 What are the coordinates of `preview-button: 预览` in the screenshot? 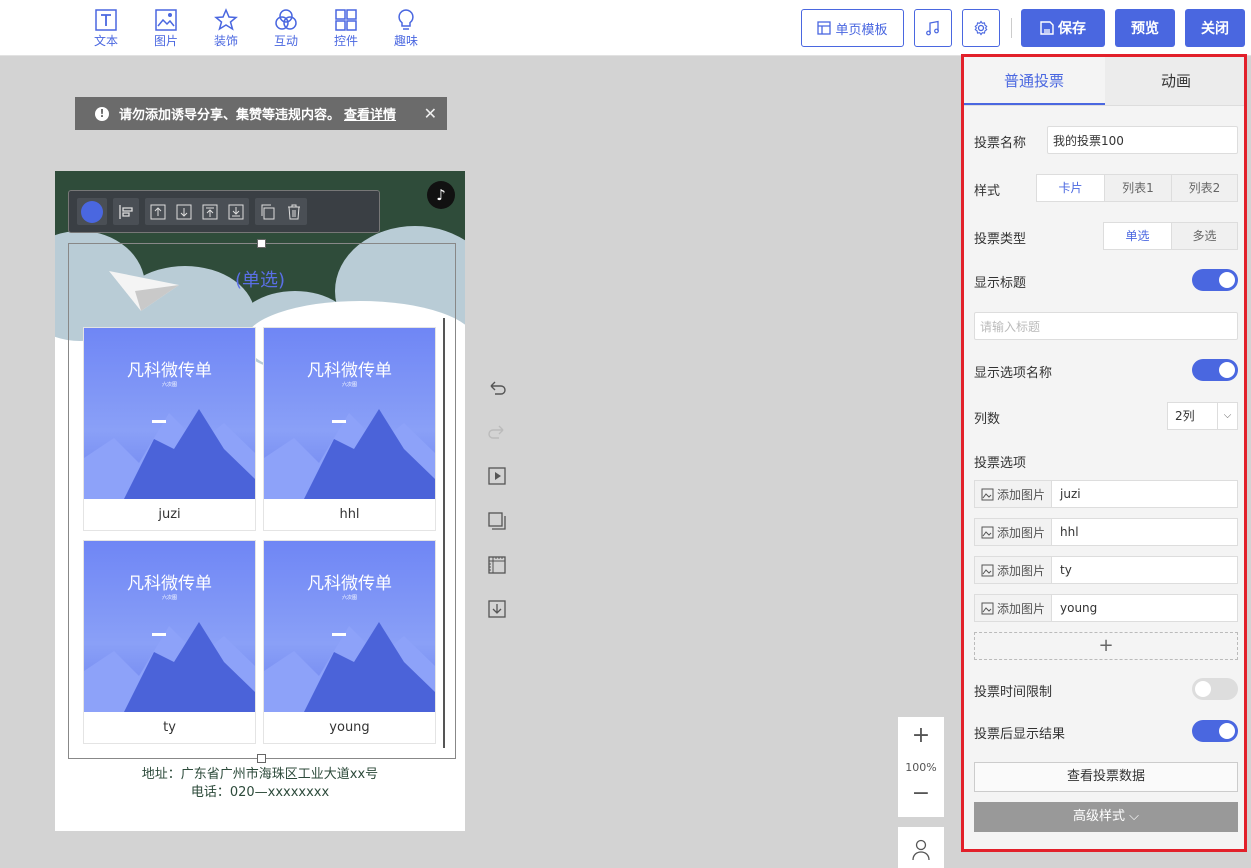 It's located at (1145, 28).